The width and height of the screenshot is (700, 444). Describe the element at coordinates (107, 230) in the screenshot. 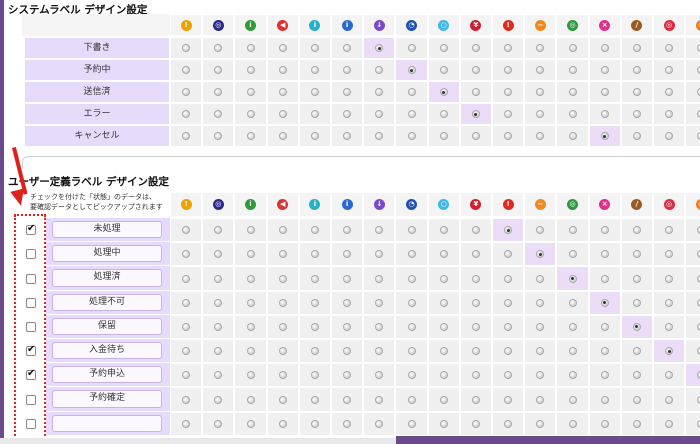

I see `user-label-input-1: 未処理` at that location.